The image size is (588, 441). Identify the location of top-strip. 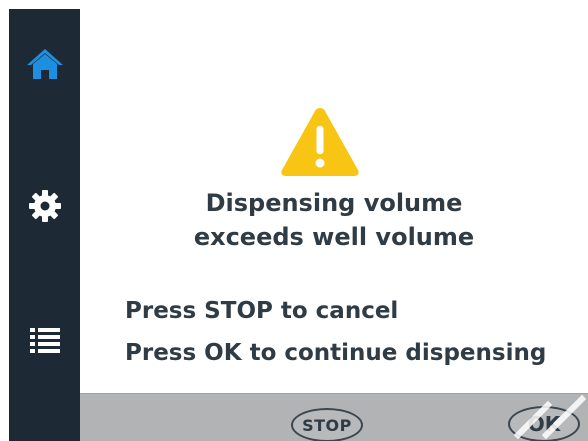
(294, 4).